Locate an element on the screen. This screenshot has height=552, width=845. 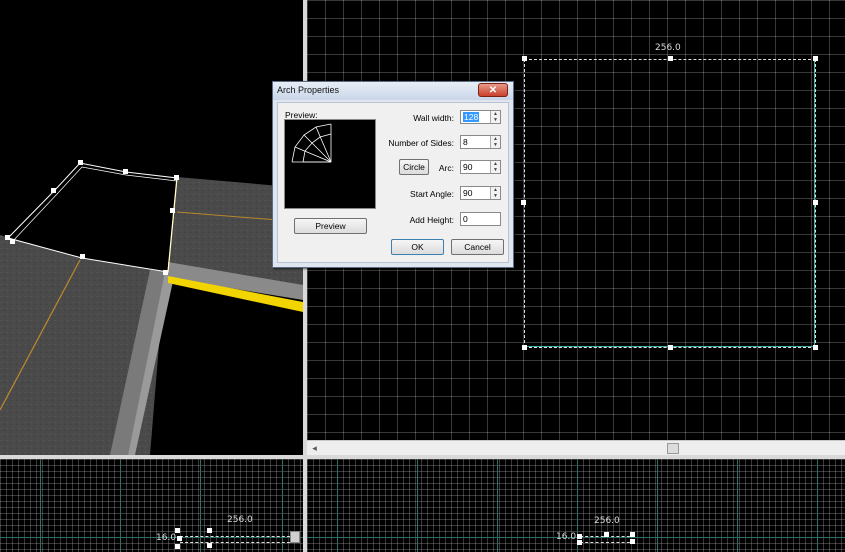
arch-preview is located at coordinates (330, 164).